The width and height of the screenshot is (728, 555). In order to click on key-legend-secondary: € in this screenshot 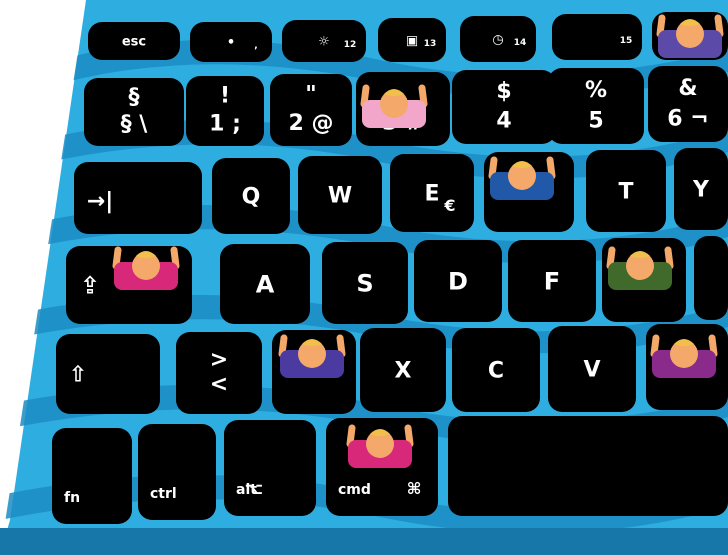, I will do `click(449, 205)`.